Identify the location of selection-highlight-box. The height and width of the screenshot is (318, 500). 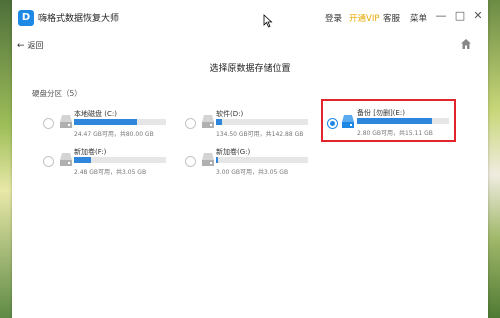
(388, 120).